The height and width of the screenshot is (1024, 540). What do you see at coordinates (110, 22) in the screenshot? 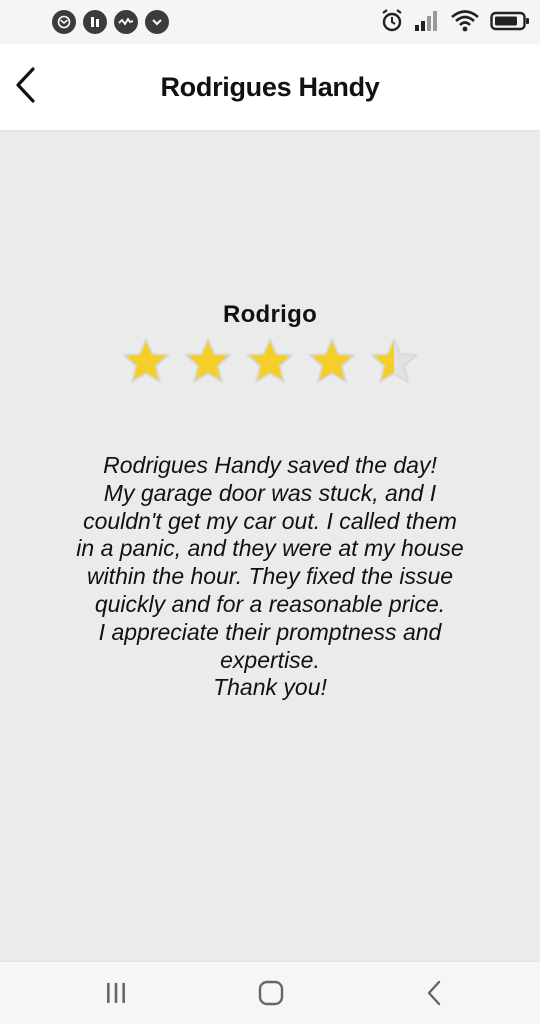
I see `status-left-icons` at bounding box center [110, 22].